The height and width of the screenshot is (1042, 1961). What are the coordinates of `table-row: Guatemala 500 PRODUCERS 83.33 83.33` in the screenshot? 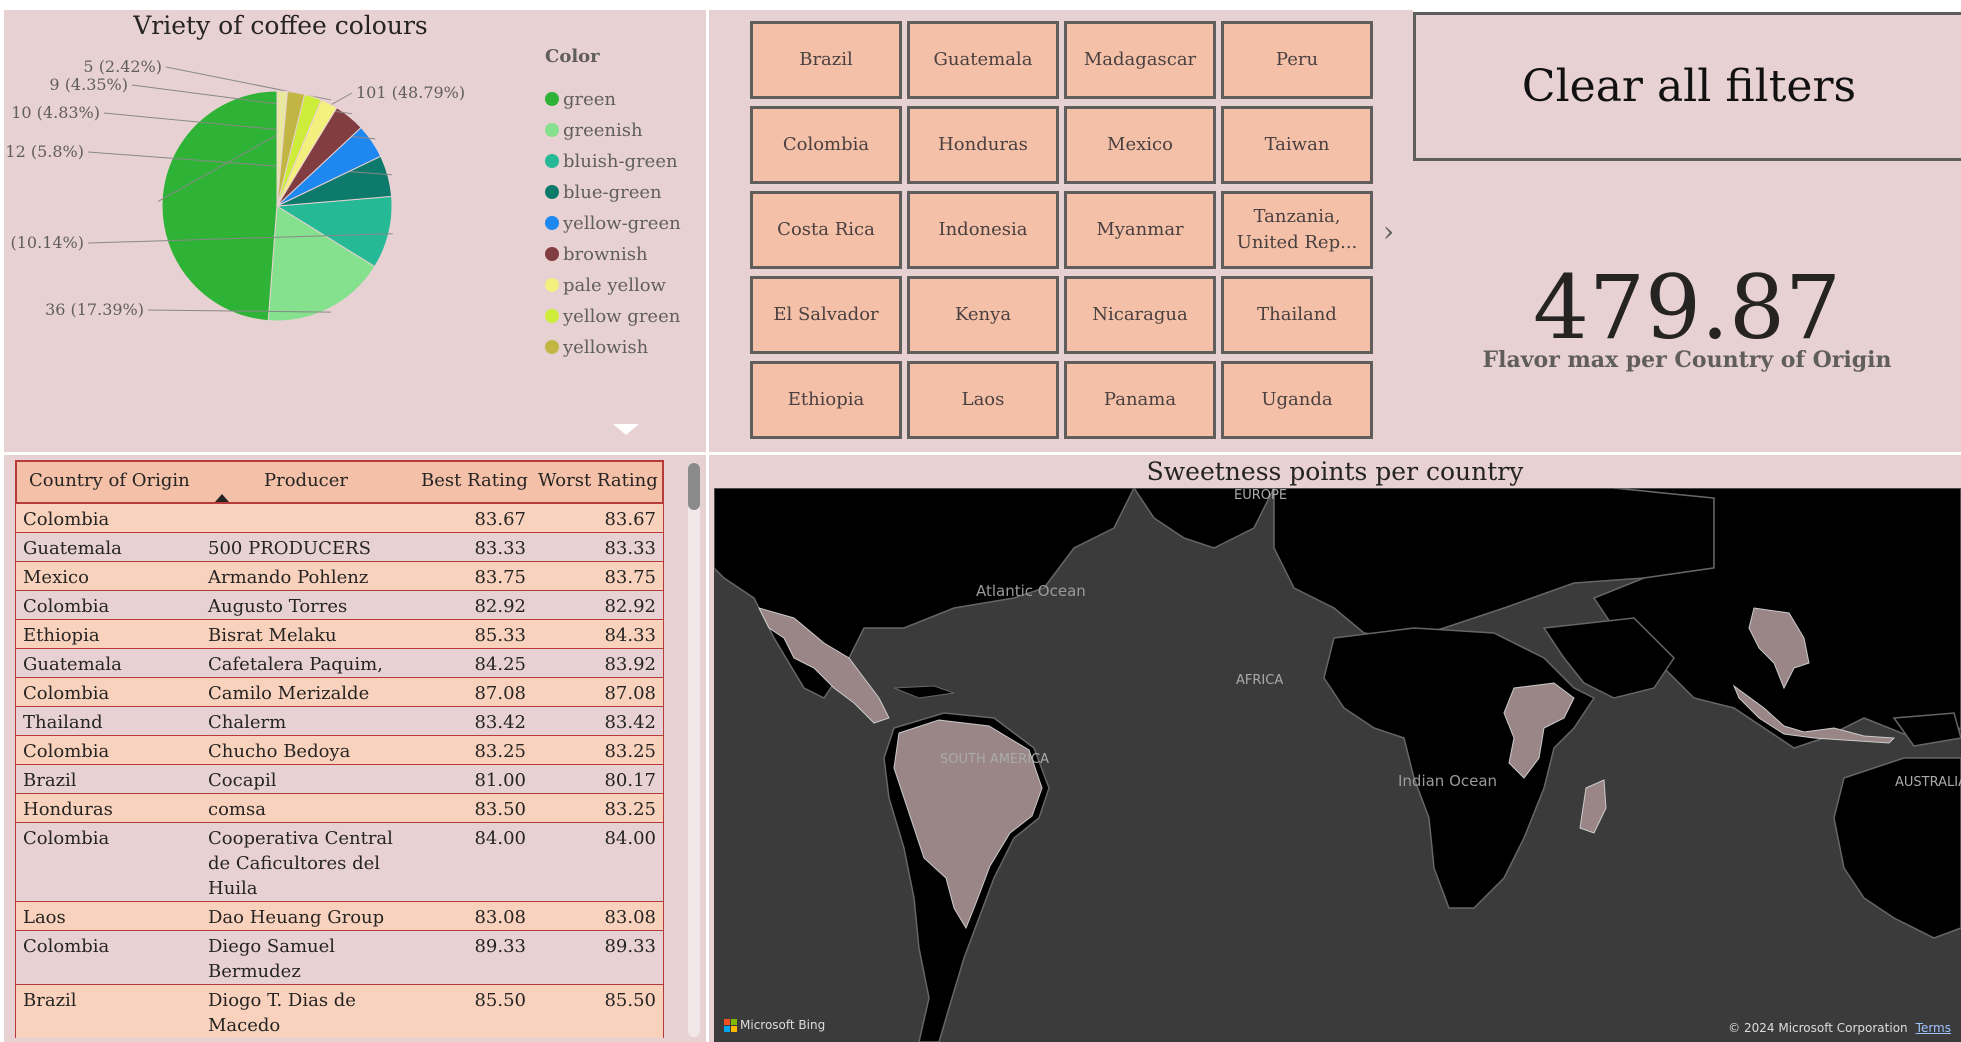 It's located at (339, 547).